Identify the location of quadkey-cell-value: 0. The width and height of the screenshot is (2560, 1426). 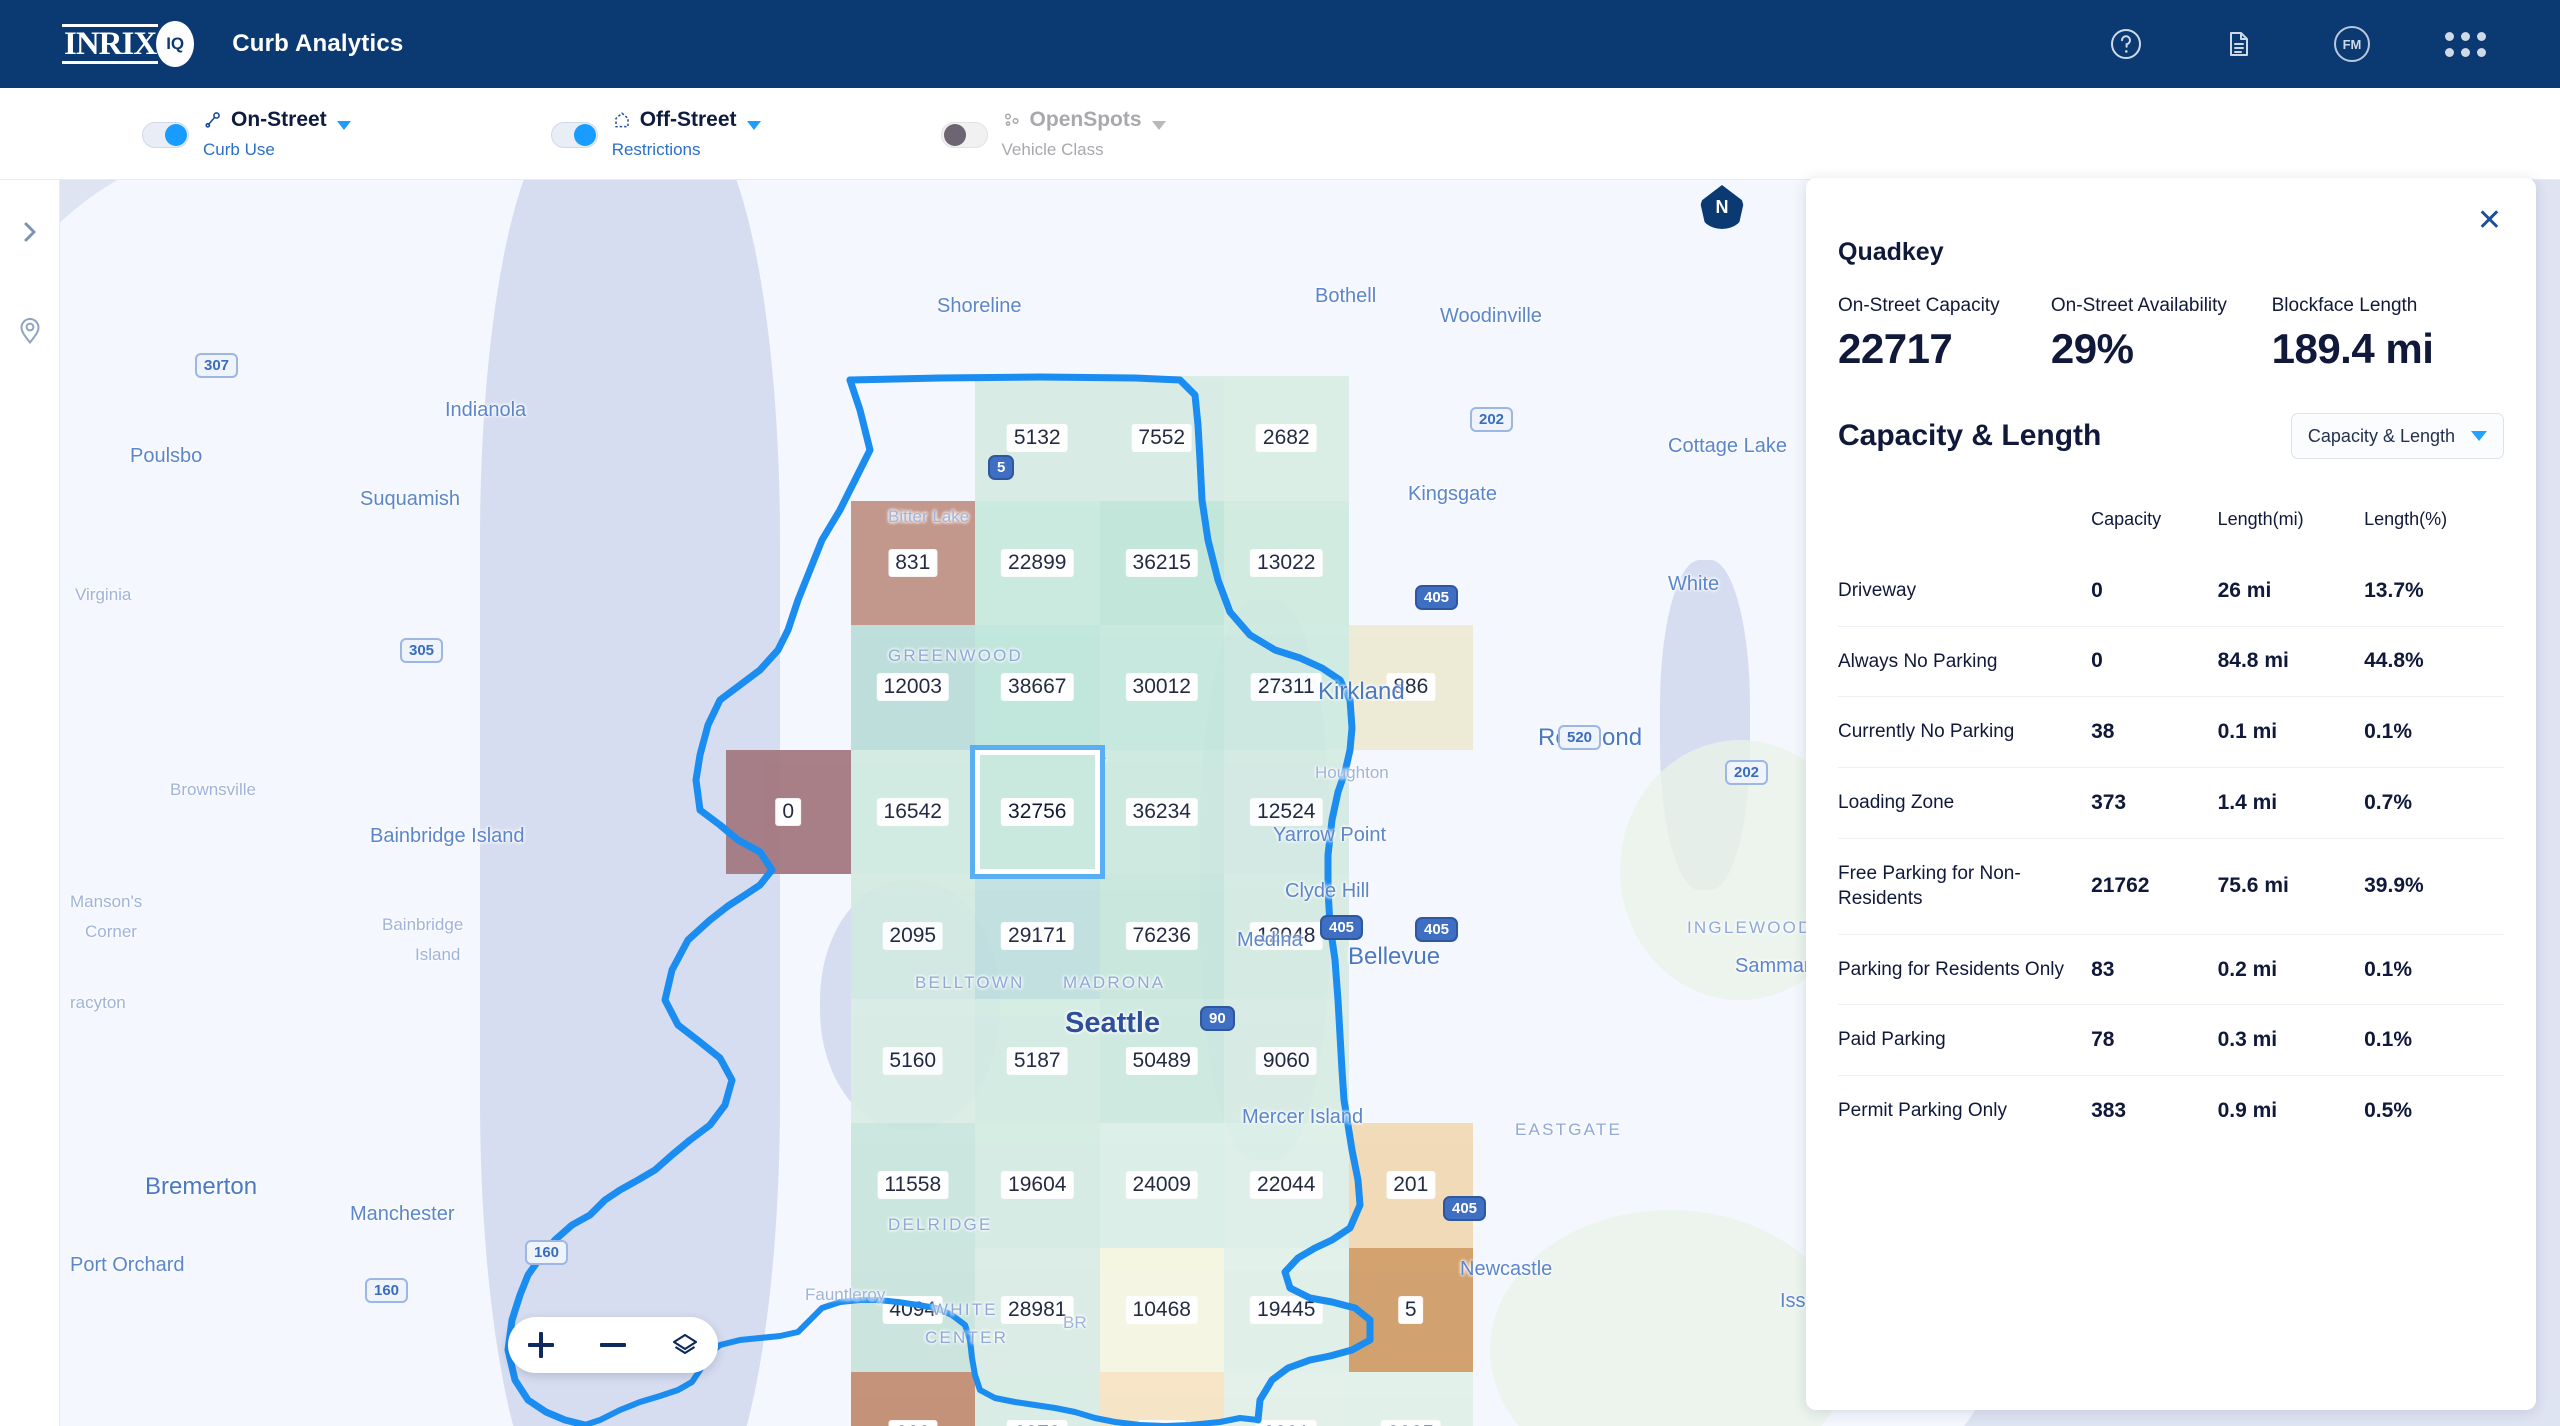
(788, 811).